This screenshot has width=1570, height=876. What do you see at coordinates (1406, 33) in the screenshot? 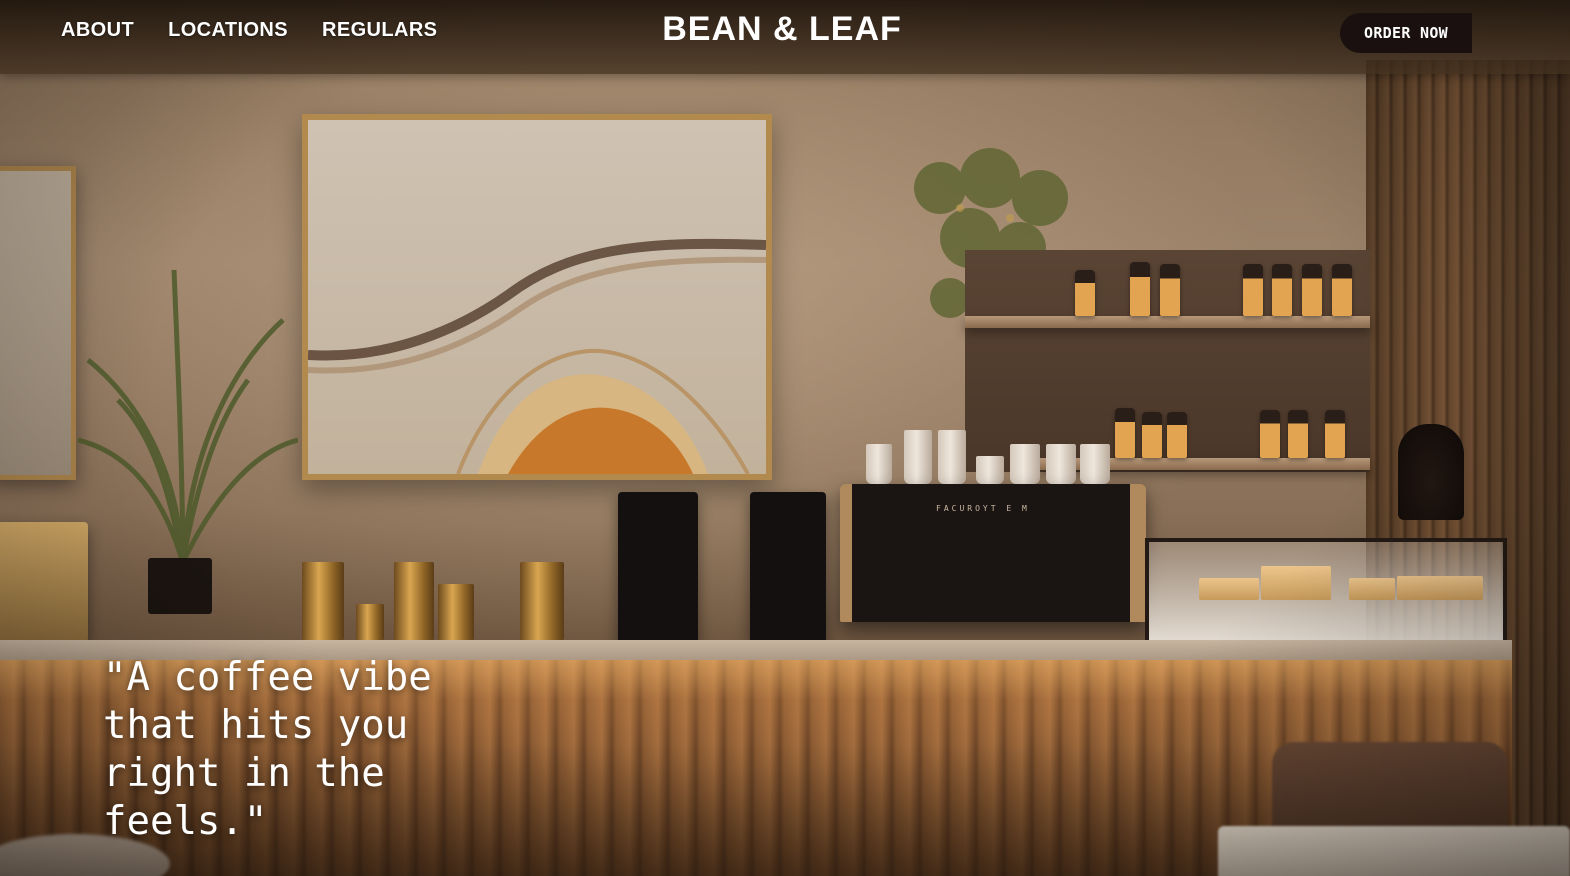
I see `order-now-button: ORDER NOW` at bounding box center [1406, 33].